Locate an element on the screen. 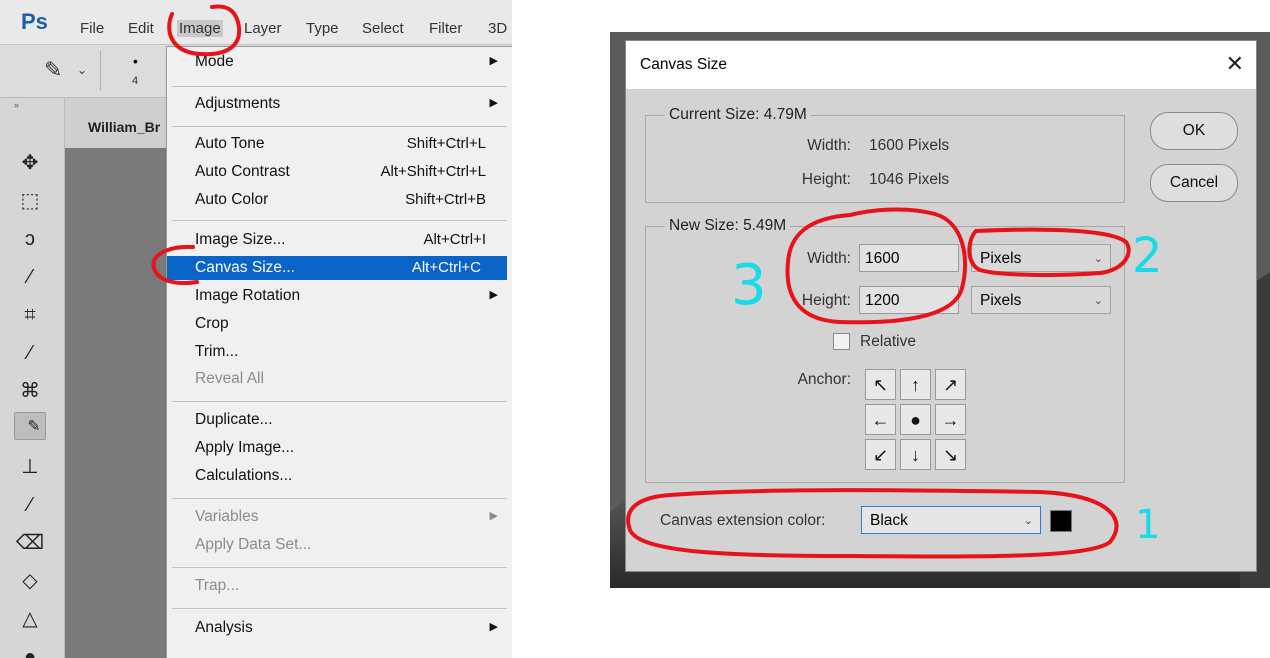  menu-item-label: Analysis is located at coordinates (224, 627).